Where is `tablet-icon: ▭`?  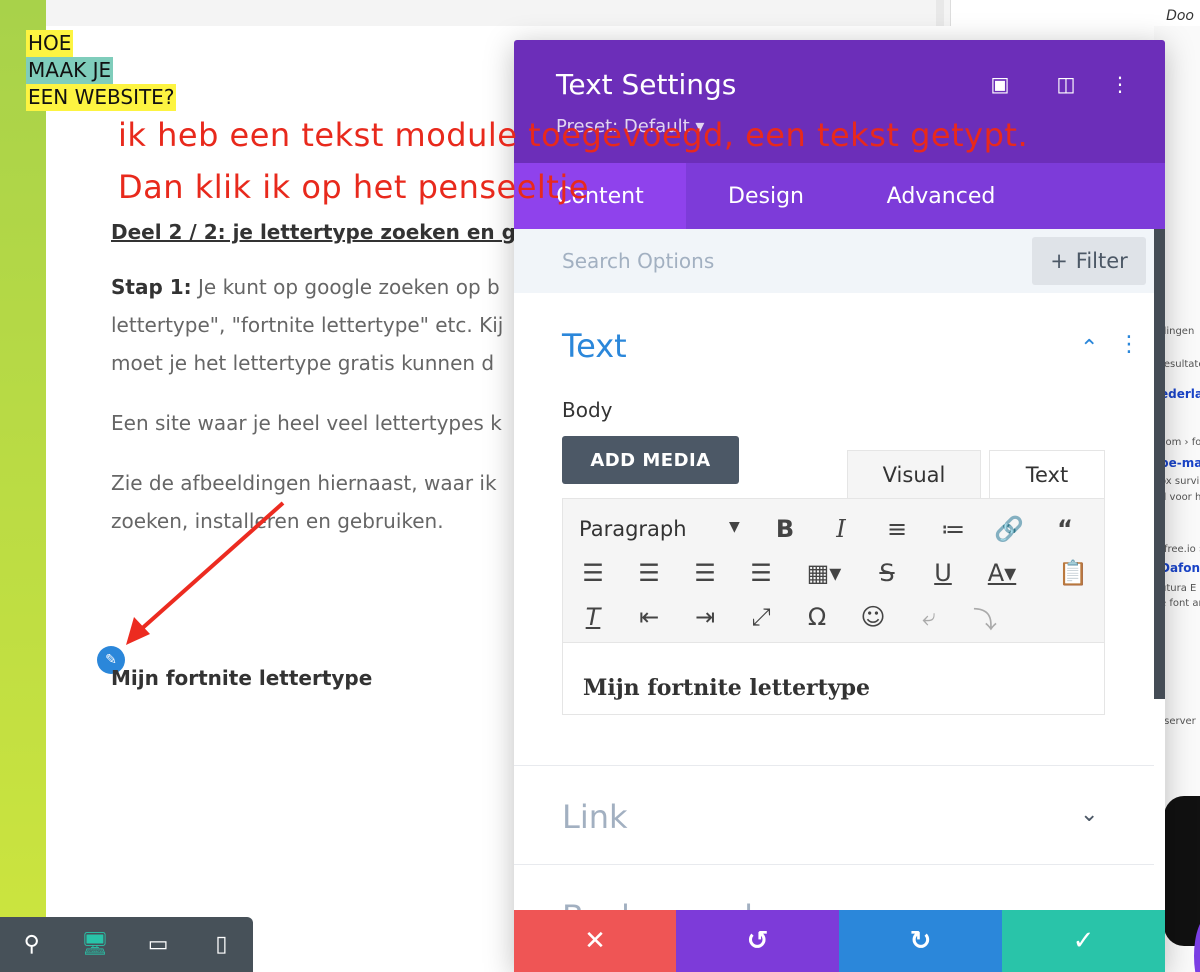
tablet-icon: ▭ is located at coordinates (158, 944).